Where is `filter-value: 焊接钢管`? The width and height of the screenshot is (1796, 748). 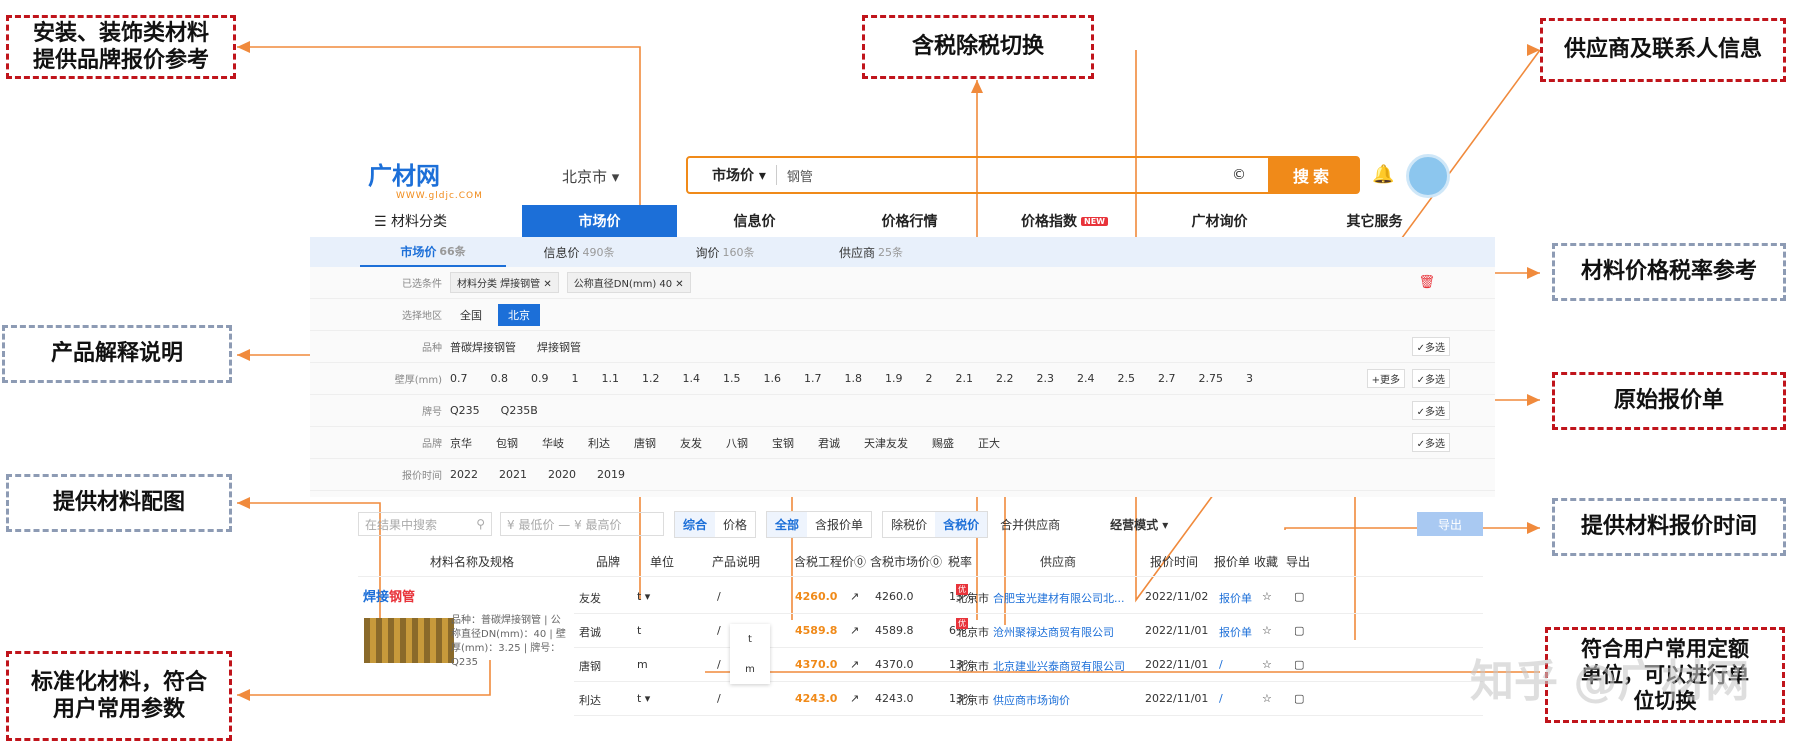
filter-value: 焊接钢管 is located at coordinates (559, 347).